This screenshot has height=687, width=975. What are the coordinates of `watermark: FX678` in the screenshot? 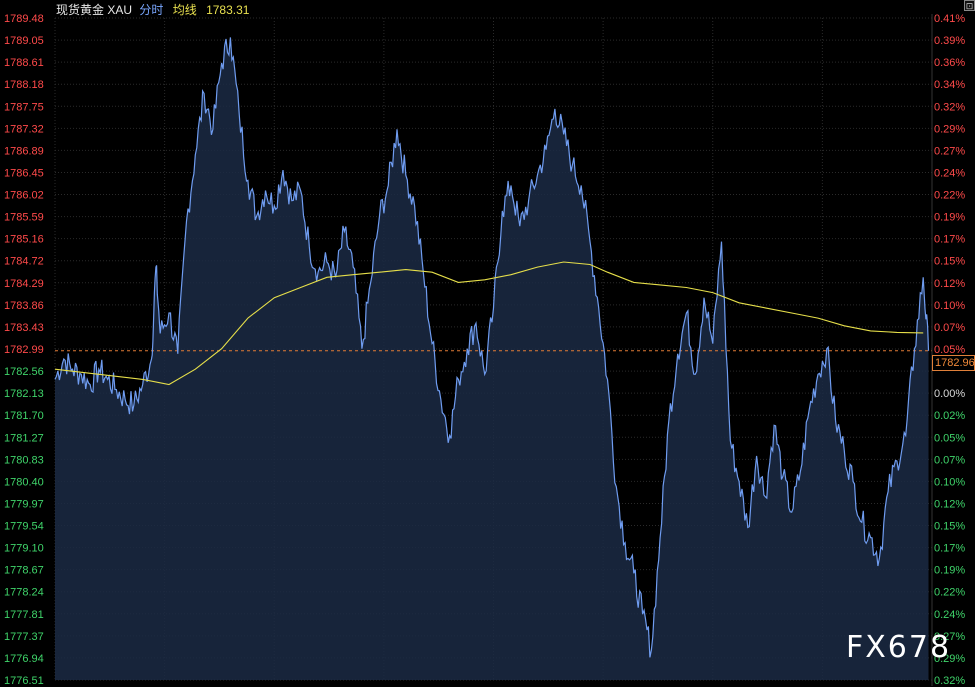 It's located at (899, 647).